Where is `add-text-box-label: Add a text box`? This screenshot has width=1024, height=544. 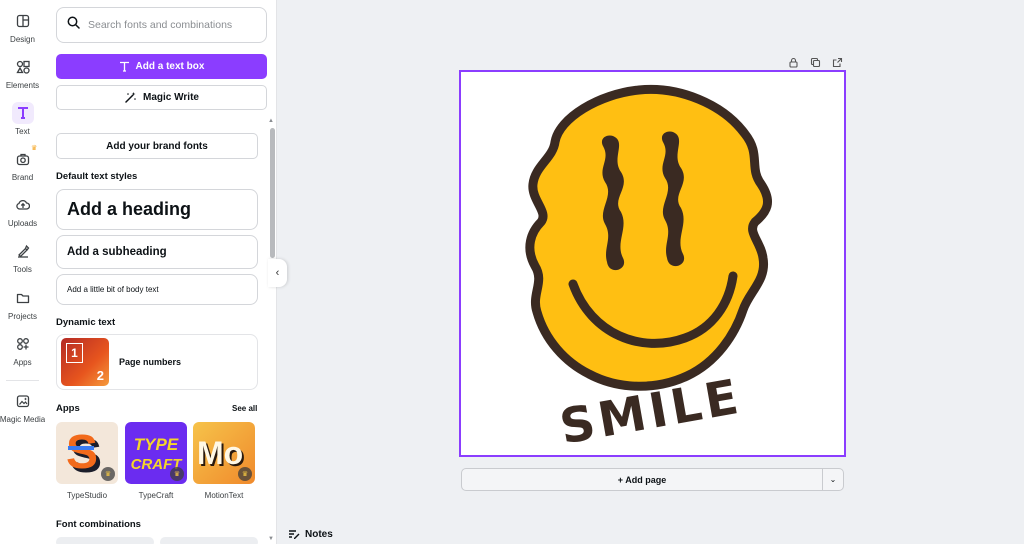 add-text-box-label: Add a text box is located at coordinates (170, 66).